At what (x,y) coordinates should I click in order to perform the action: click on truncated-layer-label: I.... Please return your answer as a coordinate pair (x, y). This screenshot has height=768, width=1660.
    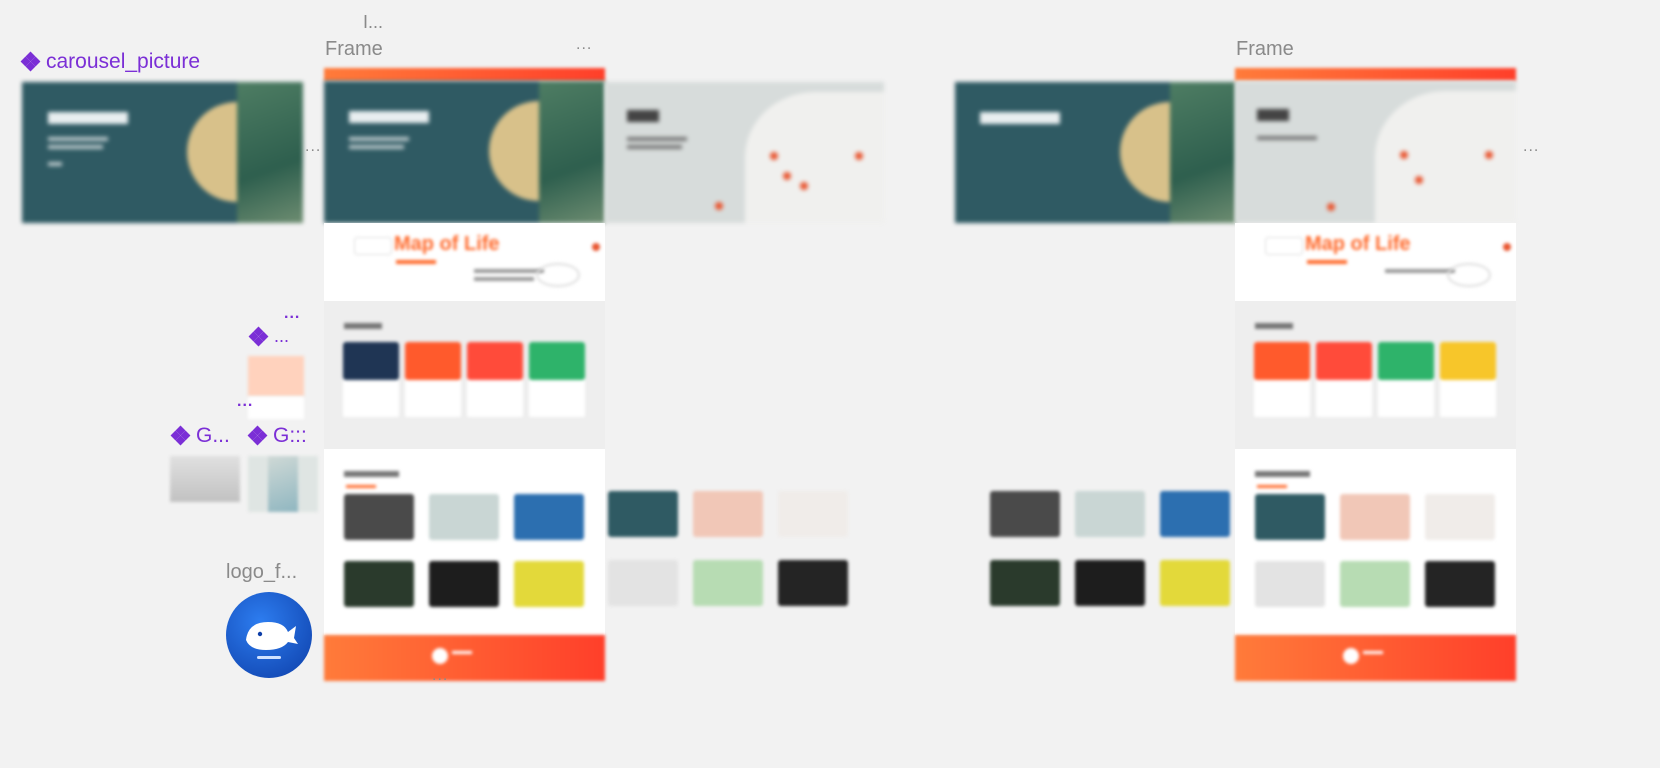
    Looking at the image, I should click on (373, 22).